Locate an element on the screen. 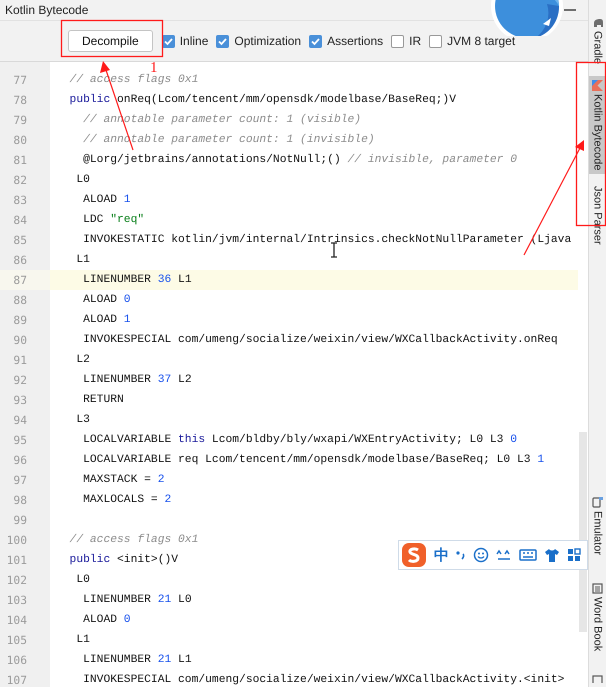 The image size is (606, 687). line-number: 101 is located at coordinates (16, 560).